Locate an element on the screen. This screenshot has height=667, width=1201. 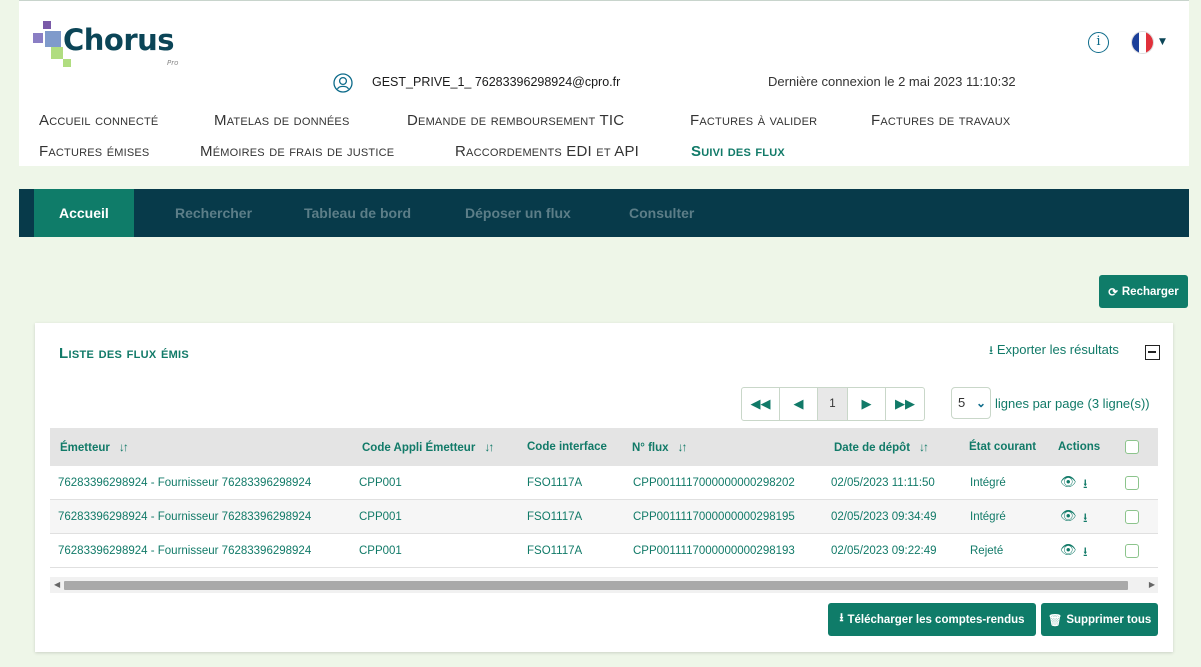
horizontal-scrollbar: ◀ ▶ is located at coordinates (604, 585).